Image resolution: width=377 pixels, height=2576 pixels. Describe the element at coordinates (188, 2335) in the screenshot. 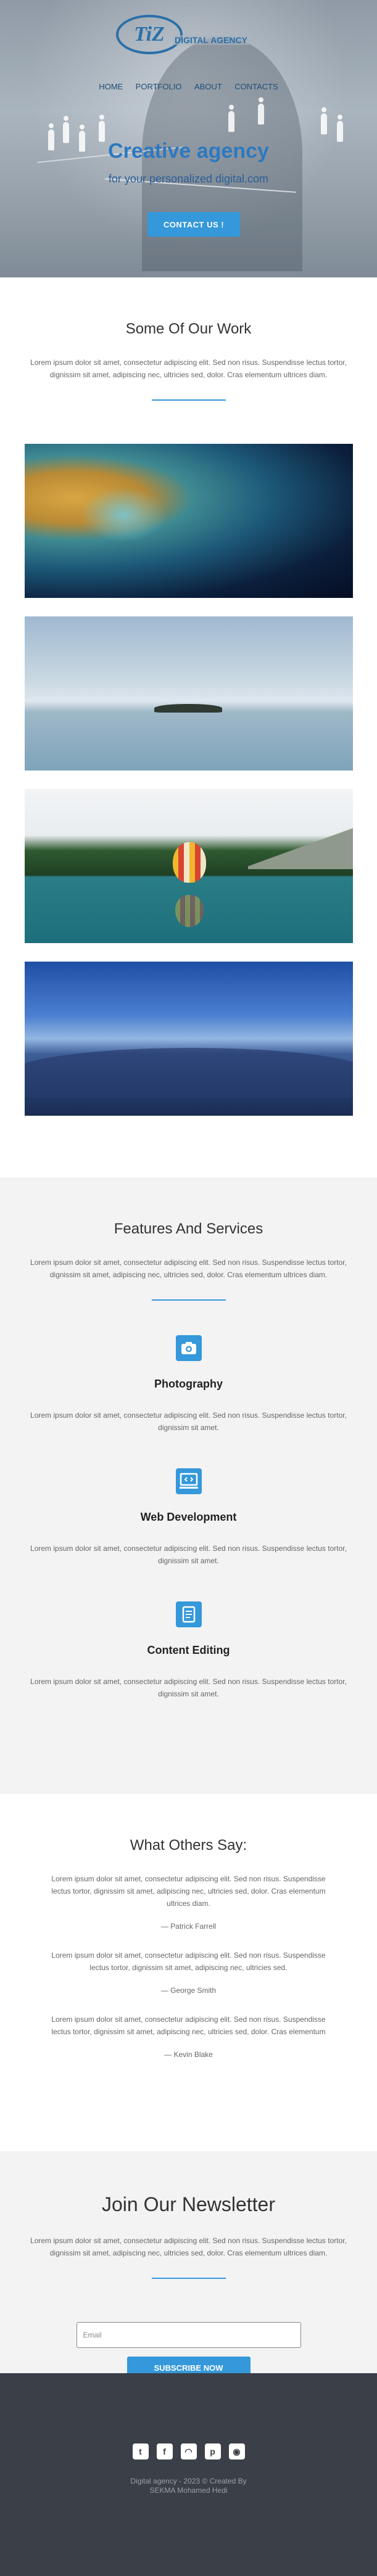

I see `email-field` at that location.